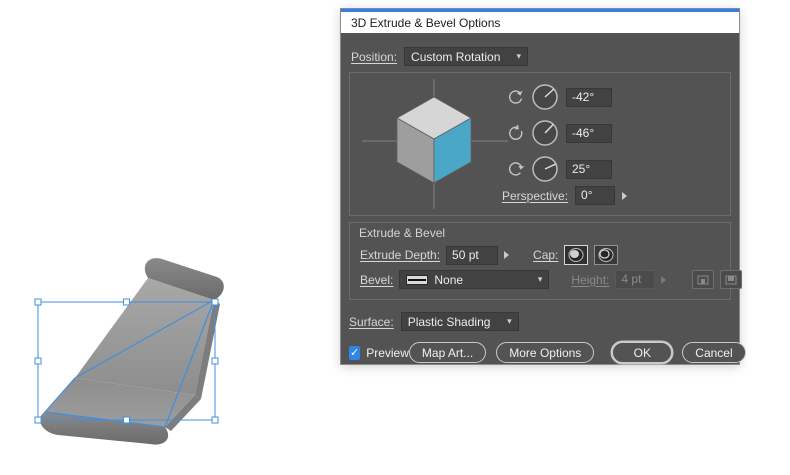 The image size is (790, 475). I want to click on check-icon: ✓, so click(355, 352).